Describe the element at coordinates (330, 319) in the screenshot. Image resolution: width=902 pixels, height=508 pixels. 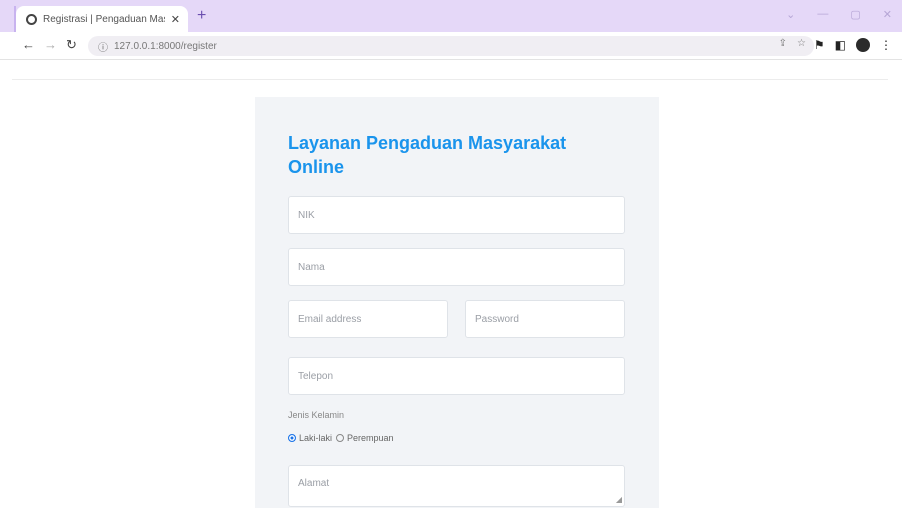
I see `email-placeholder: Email address` at that location.